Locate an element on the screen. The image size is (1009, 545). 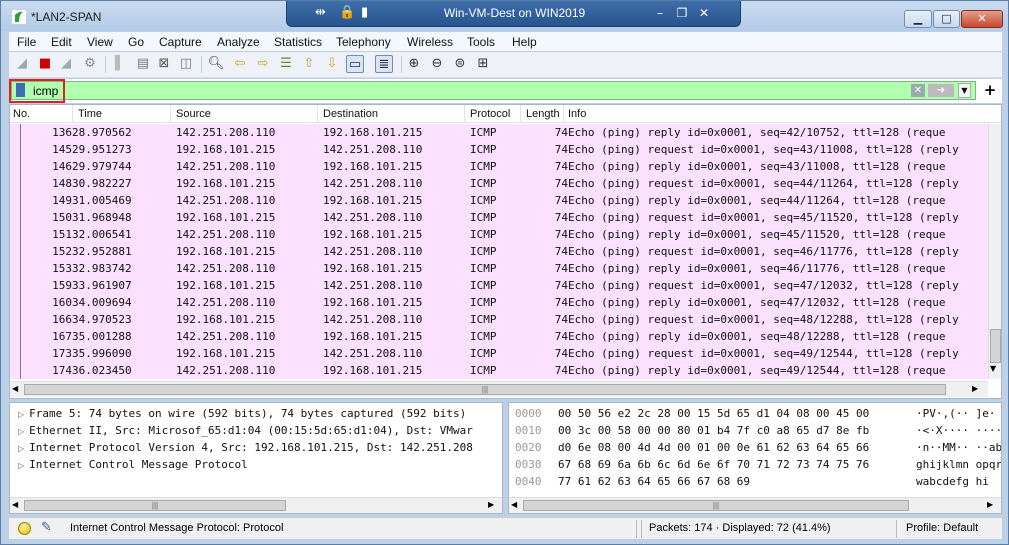
menu-tools: Tools is located at coordinates (481, 42).